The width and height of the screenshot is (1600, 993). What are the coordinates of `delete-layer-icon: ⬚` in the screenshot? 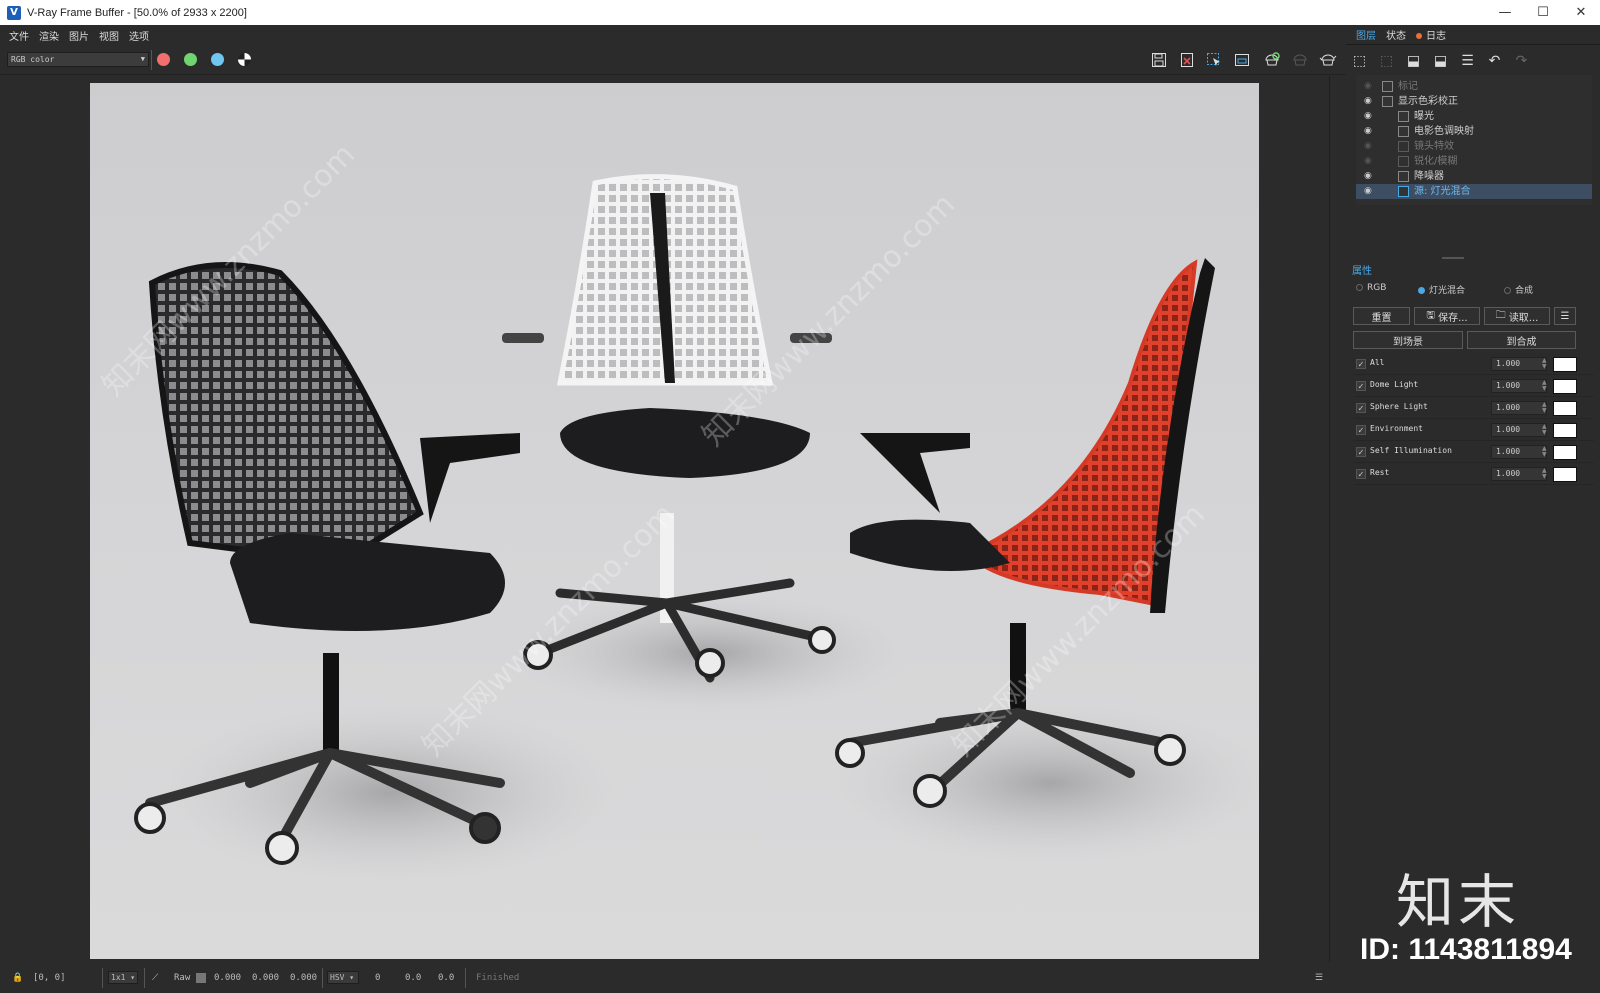 It's located at (1386, 61).